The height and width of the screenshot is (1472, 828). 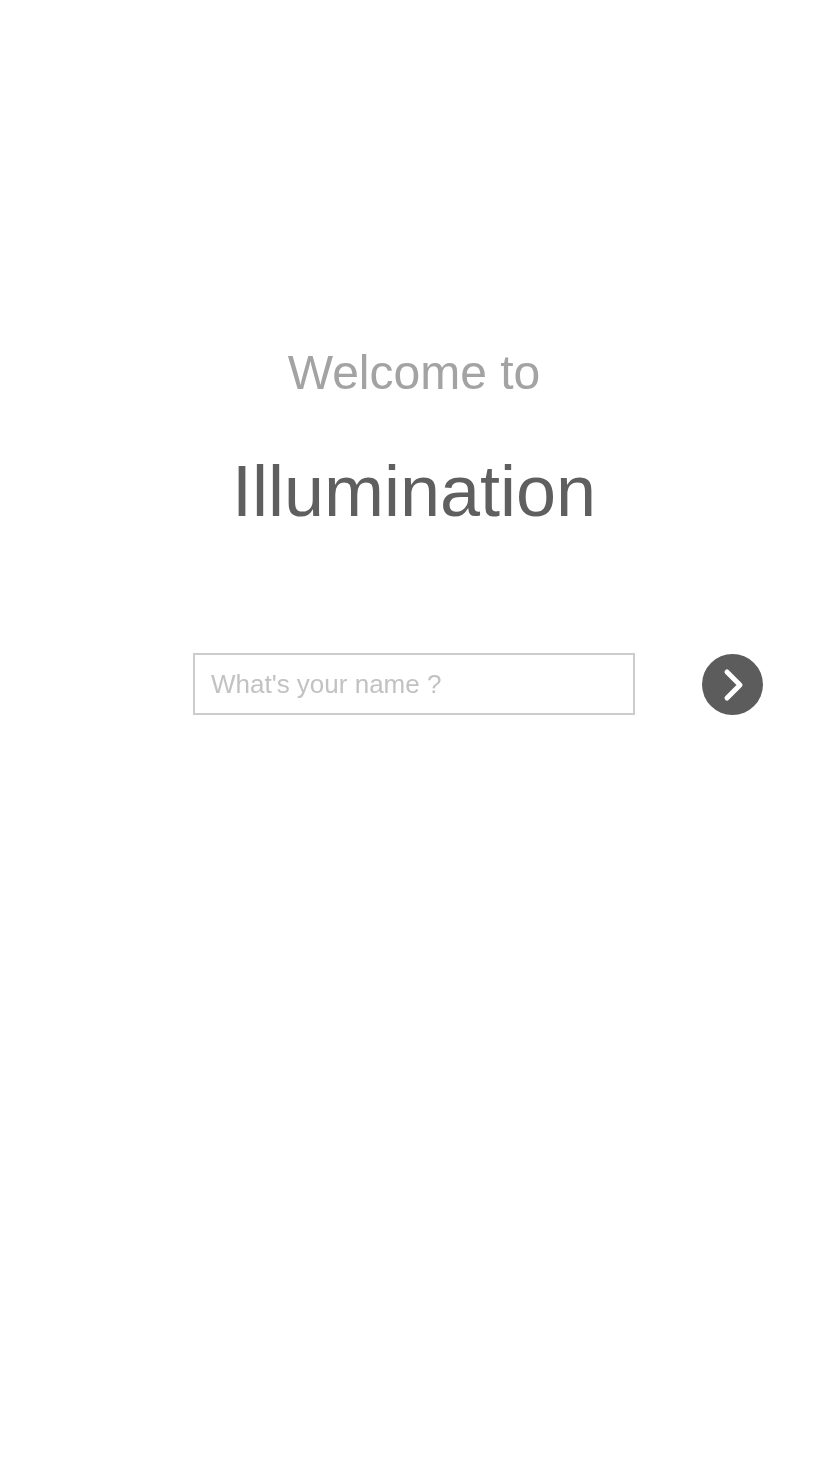 What do you see at coordinates (414, 373) in the screenshot?
I see `welcome-text: Welcome to` at bounding box center [414, 373].